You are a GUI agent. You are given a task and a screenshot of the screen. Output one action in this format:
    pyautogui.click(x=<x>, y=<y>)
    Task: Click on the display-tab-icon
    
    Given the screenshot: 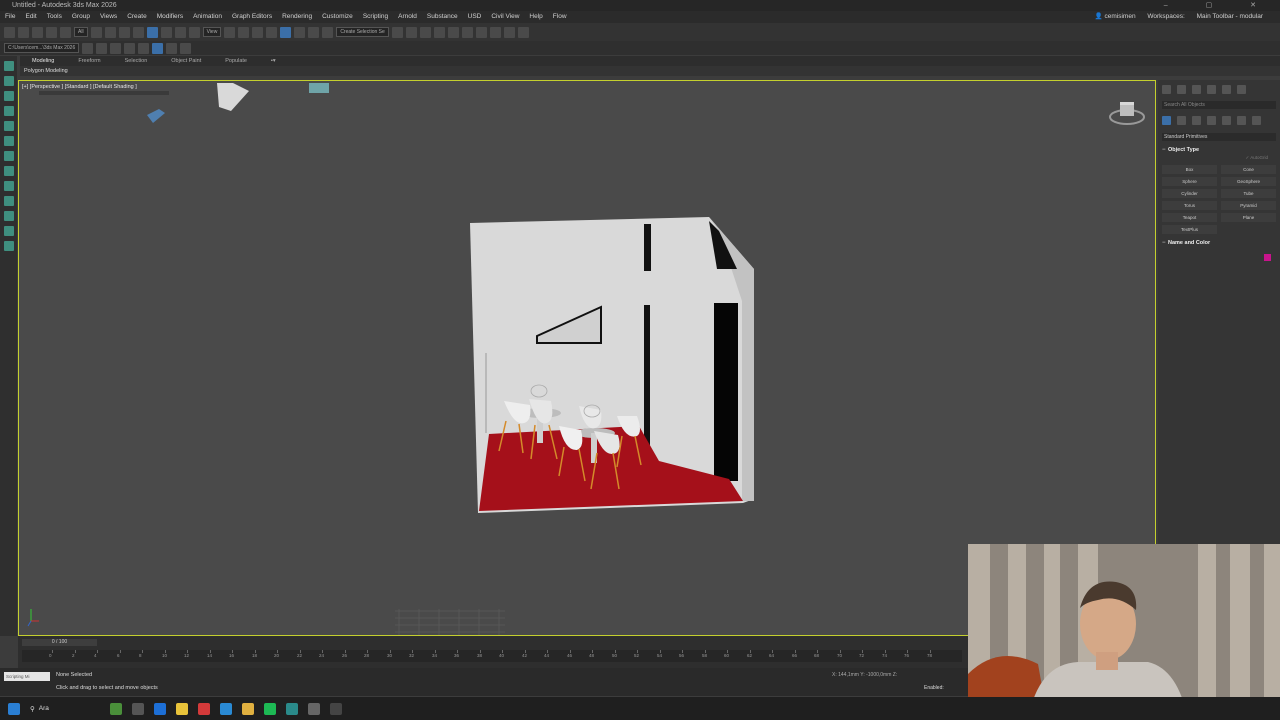 What is the action you would take?
    pyautogui.click(x=1226, y=89)
    